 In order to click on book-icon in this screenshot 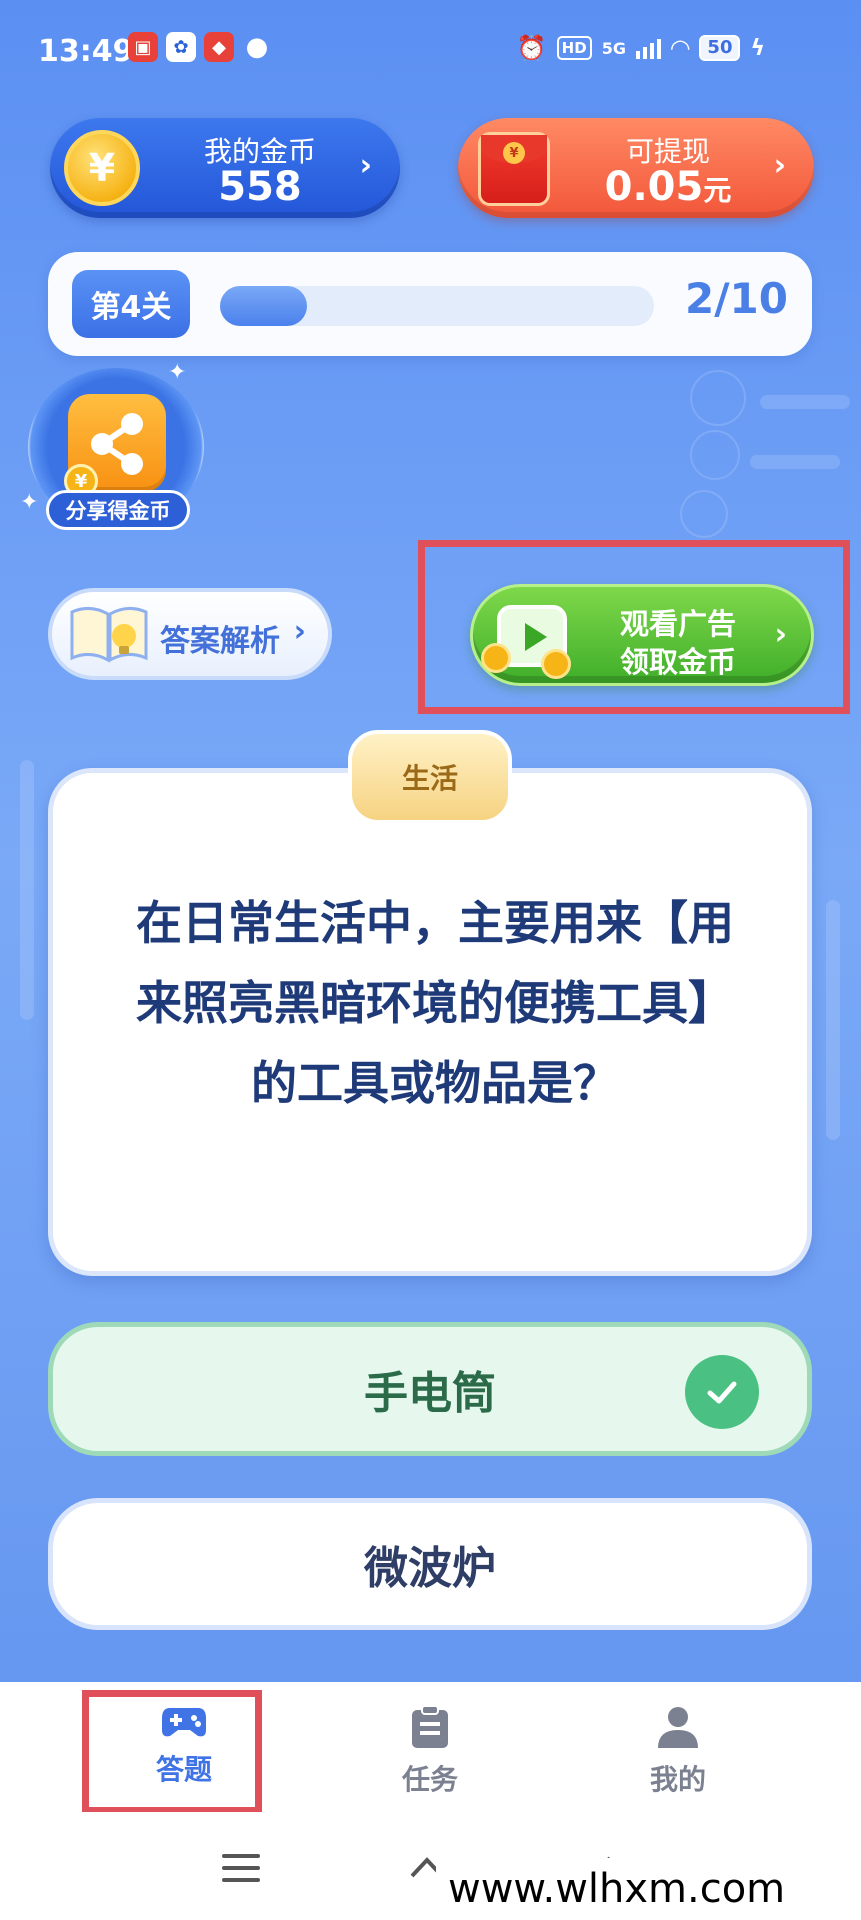, I will do `click(109, 635)`.